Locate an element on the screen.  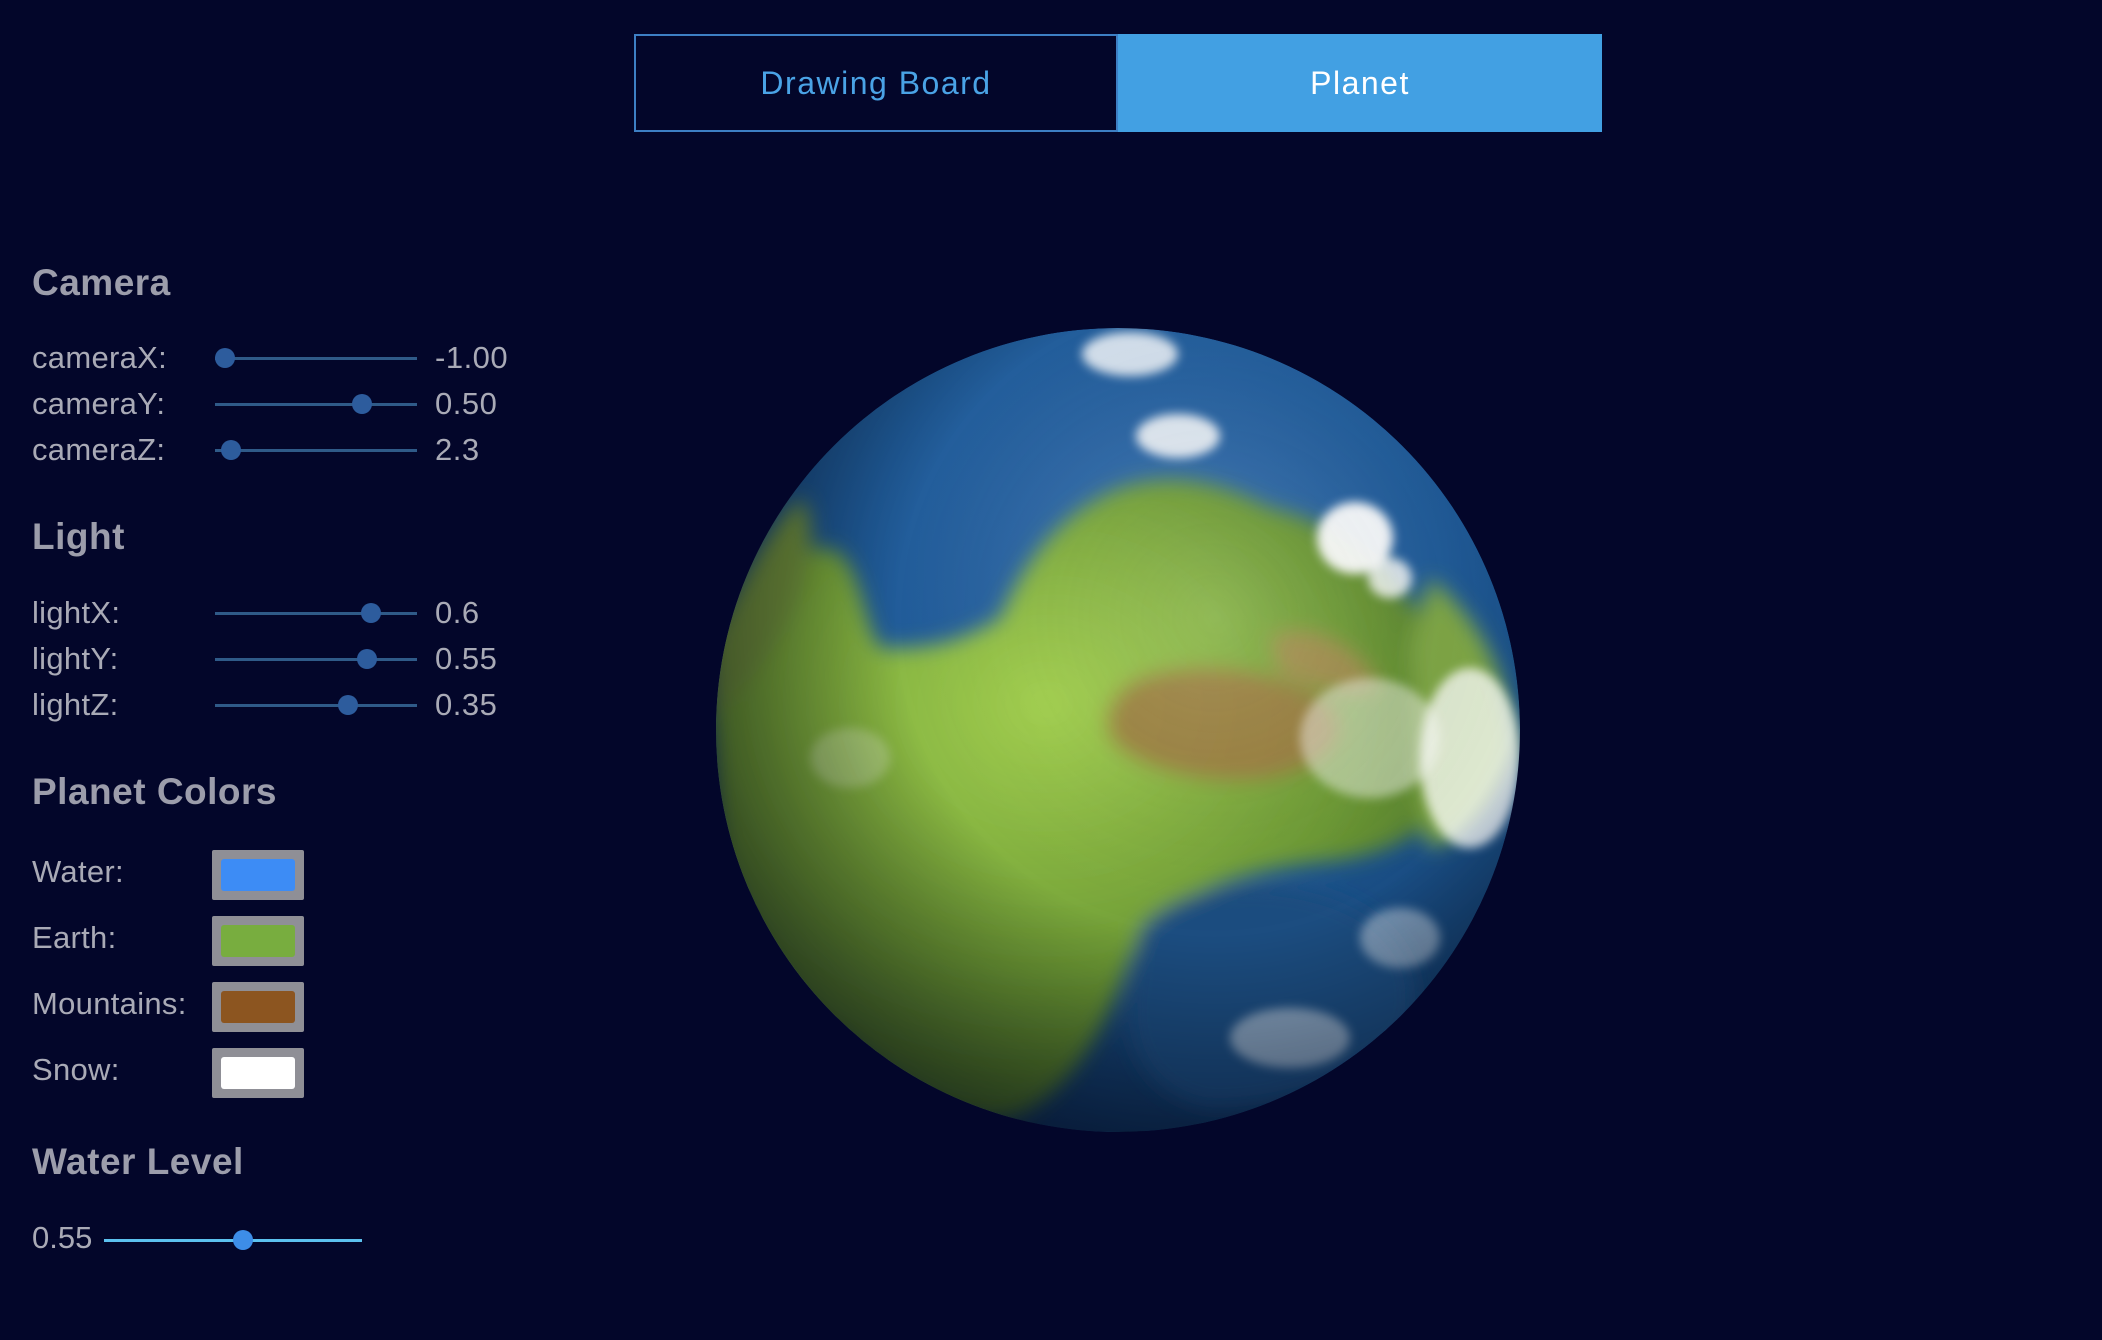
camera-z-slider is located at coordinates (316, 450).